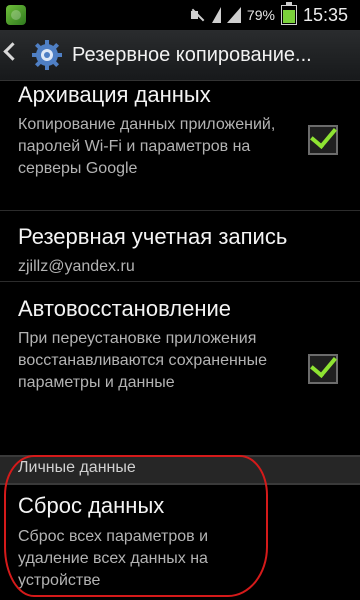 This screenshot has width=360, height=600. What do you see at coordinates (16, 15) in the screenshot?
I see `app-notification-icon` at bounding box center [16, 15].